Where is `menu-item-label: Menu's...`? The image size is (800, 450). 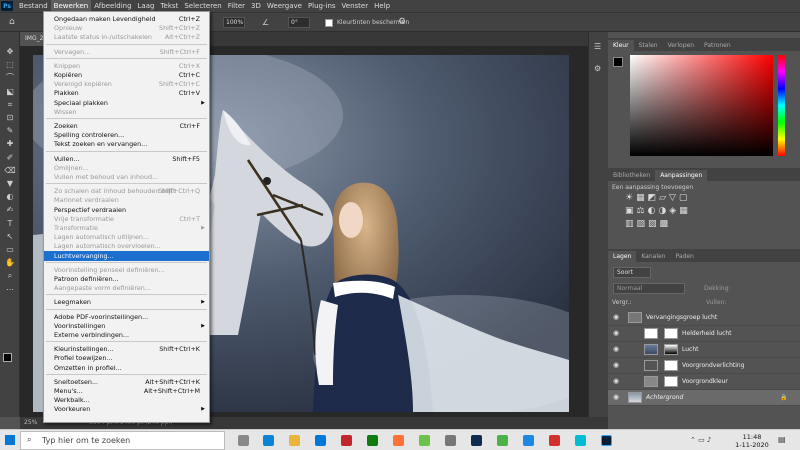
menu-item-label: Menu's... is located at coordinates (68, 391).